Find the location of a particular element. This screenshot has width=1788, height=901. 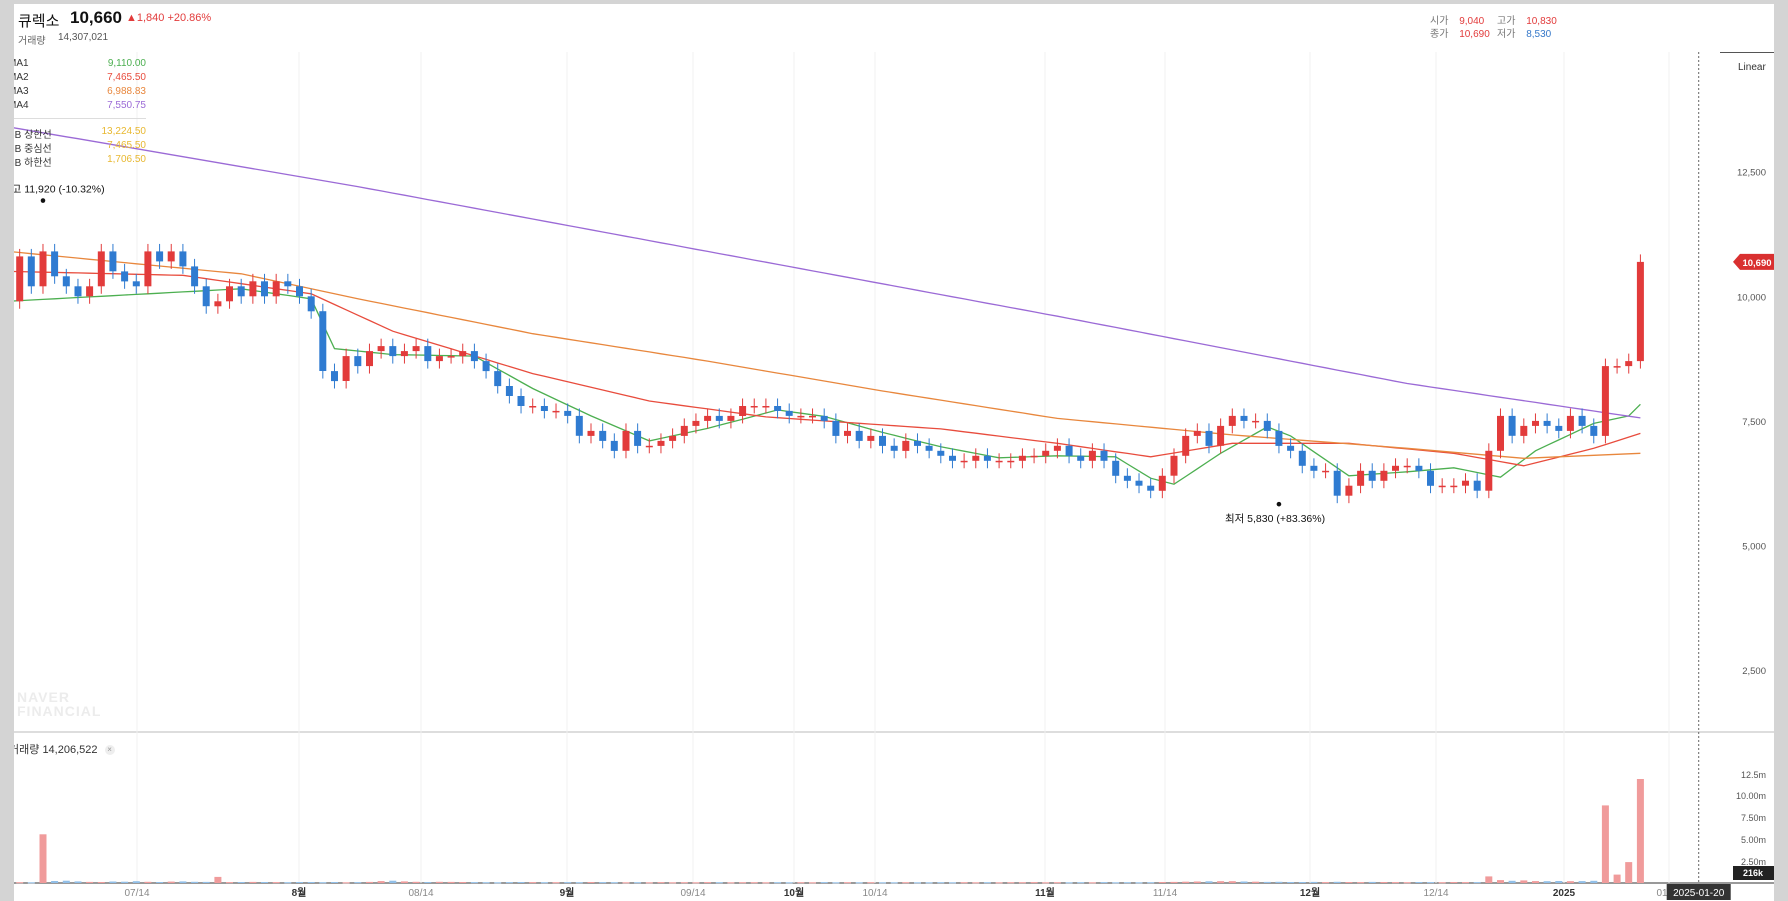

legend-ma4: MA4 7,550.75 is located at coordinates (77, 107).